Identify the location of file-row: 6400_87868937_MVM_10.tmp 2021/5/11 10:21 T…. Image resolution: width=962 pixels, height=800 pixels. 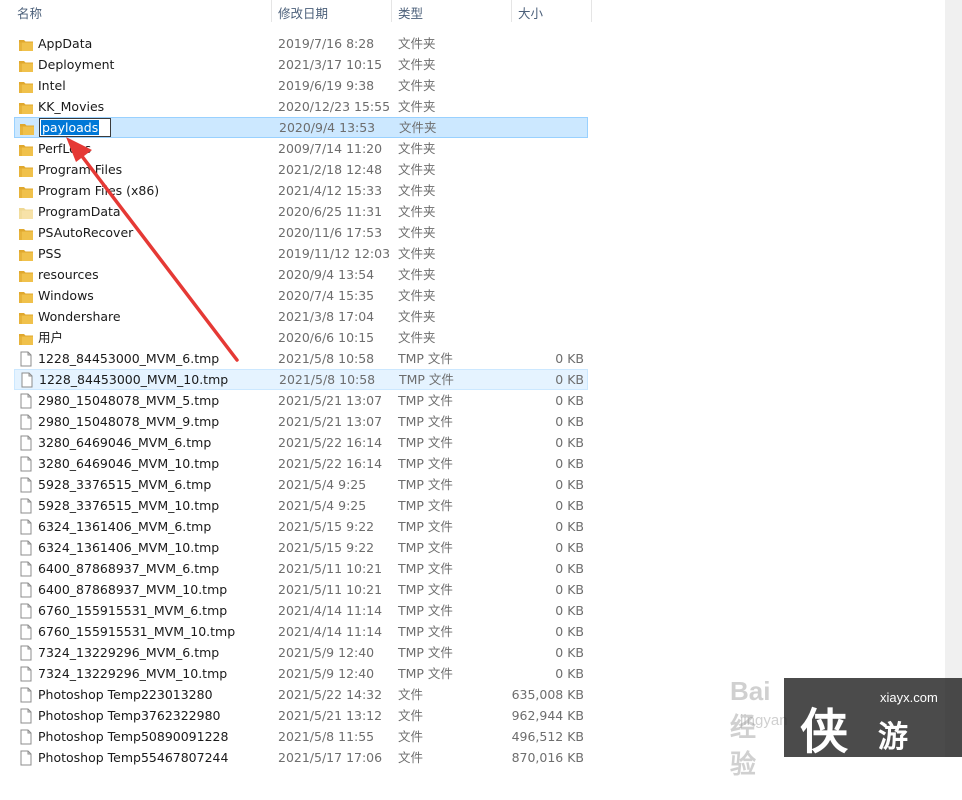
(300, 589).